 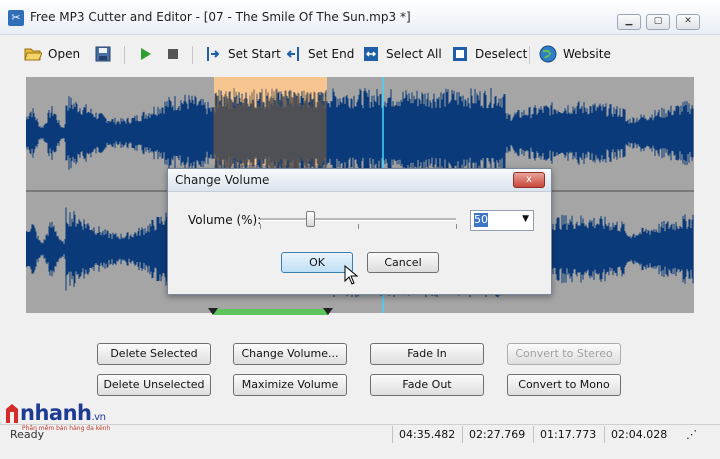 What do you see at coordinates (498, 434) in the screenshot?
I see `selection-start-time: 02:27.769` at bounding box center [498, 434].